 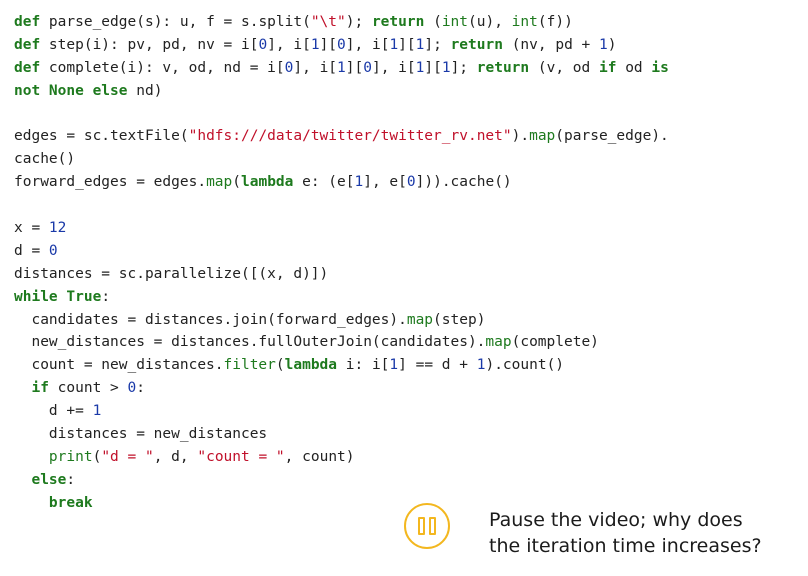 What do you see at coordinates (407, 388) in the screenshot?
I see `code-line: if count > 0:` at bounding box center [407, 388].